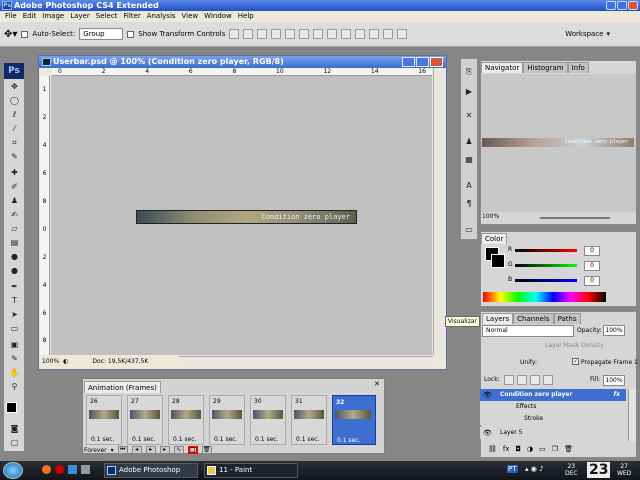  I want to click on menu-analysis: Analysis, so click(161, 16).